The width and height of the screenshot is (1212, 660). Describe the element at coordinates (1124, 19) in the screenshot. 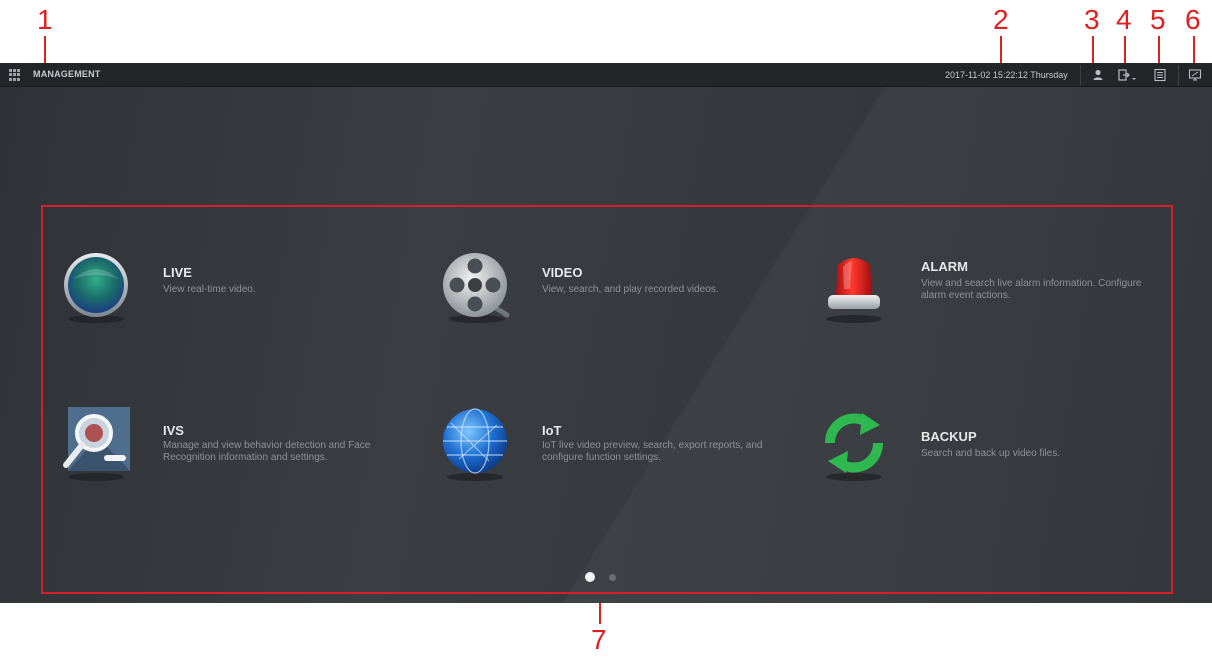

I see `callout-4: 4` at that location.